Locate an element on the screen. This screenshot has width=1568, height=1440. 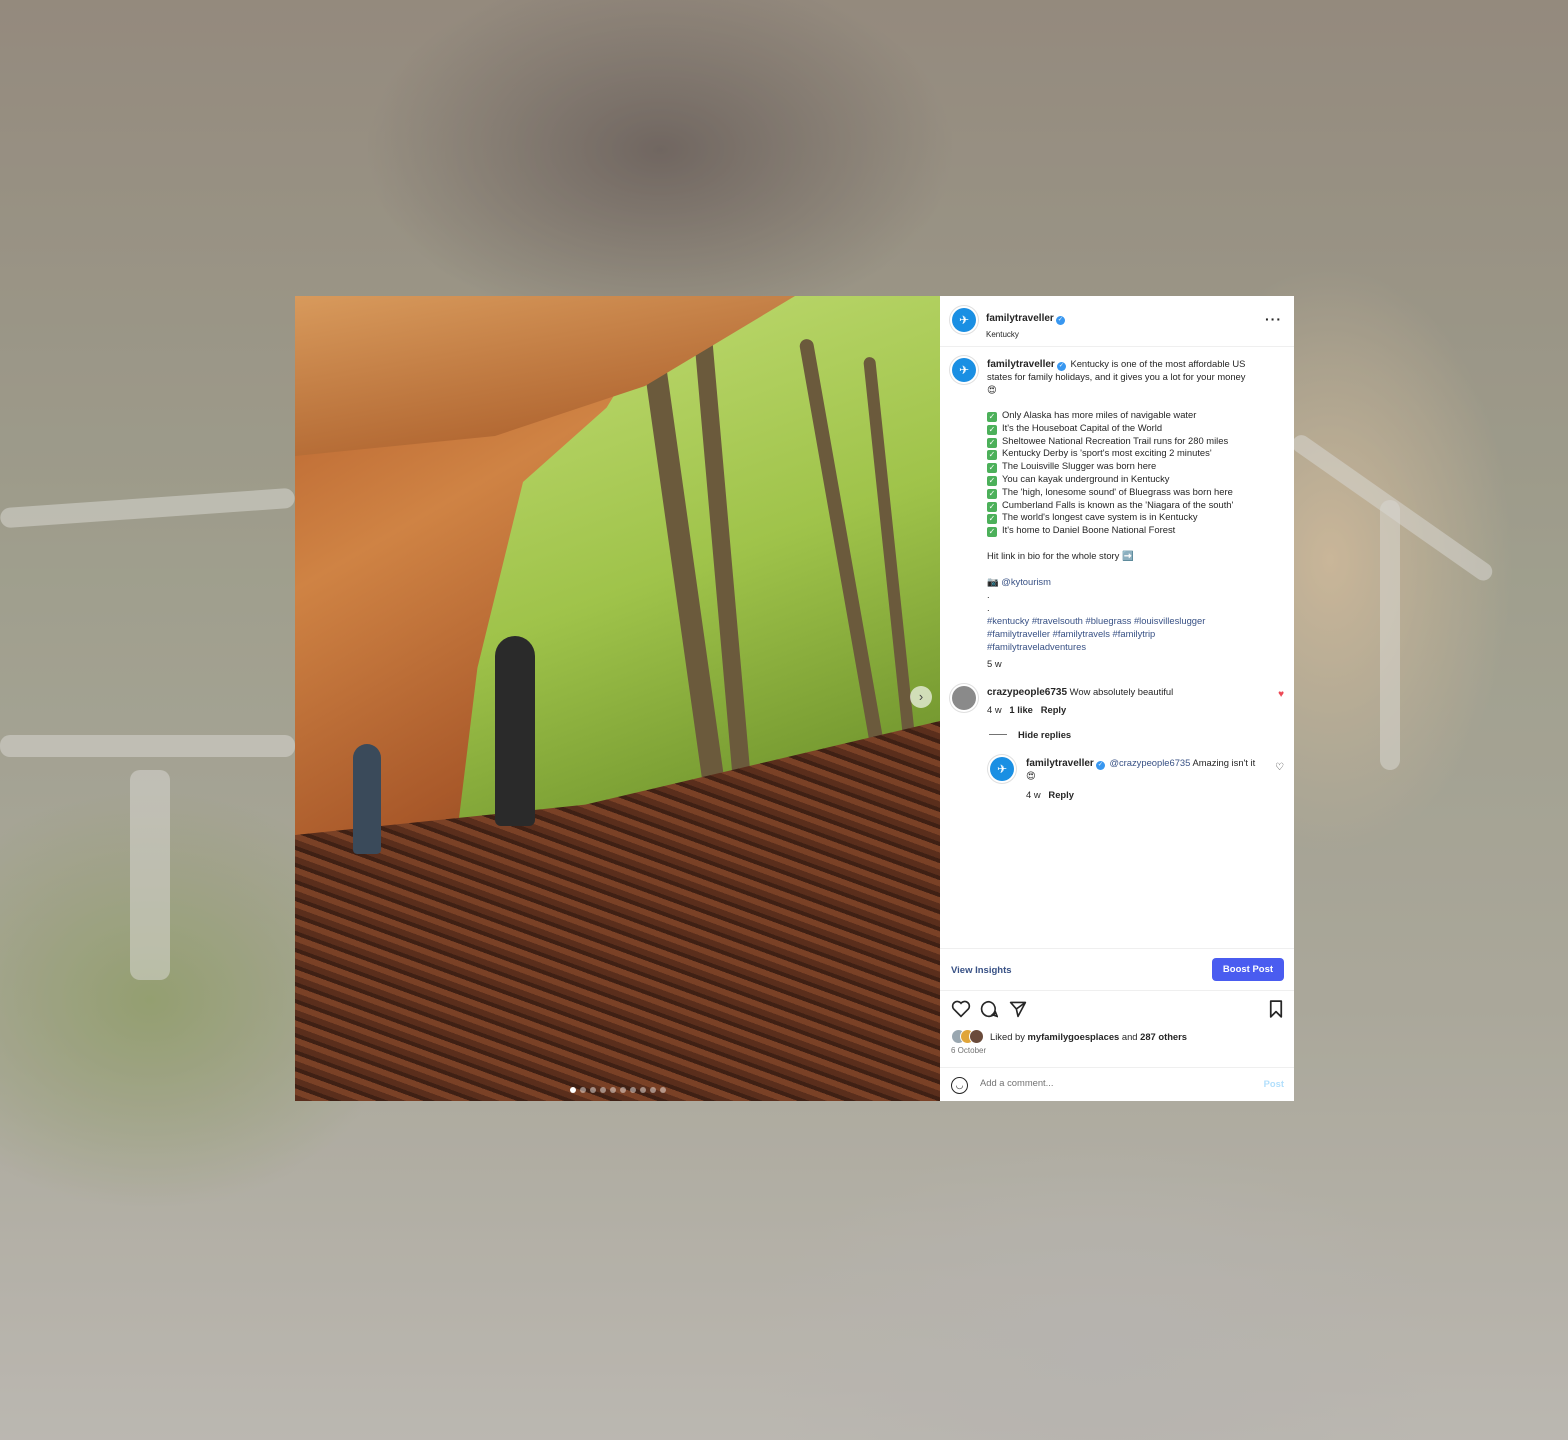
caption-time: 5 w is located at coordinates (994, 663).